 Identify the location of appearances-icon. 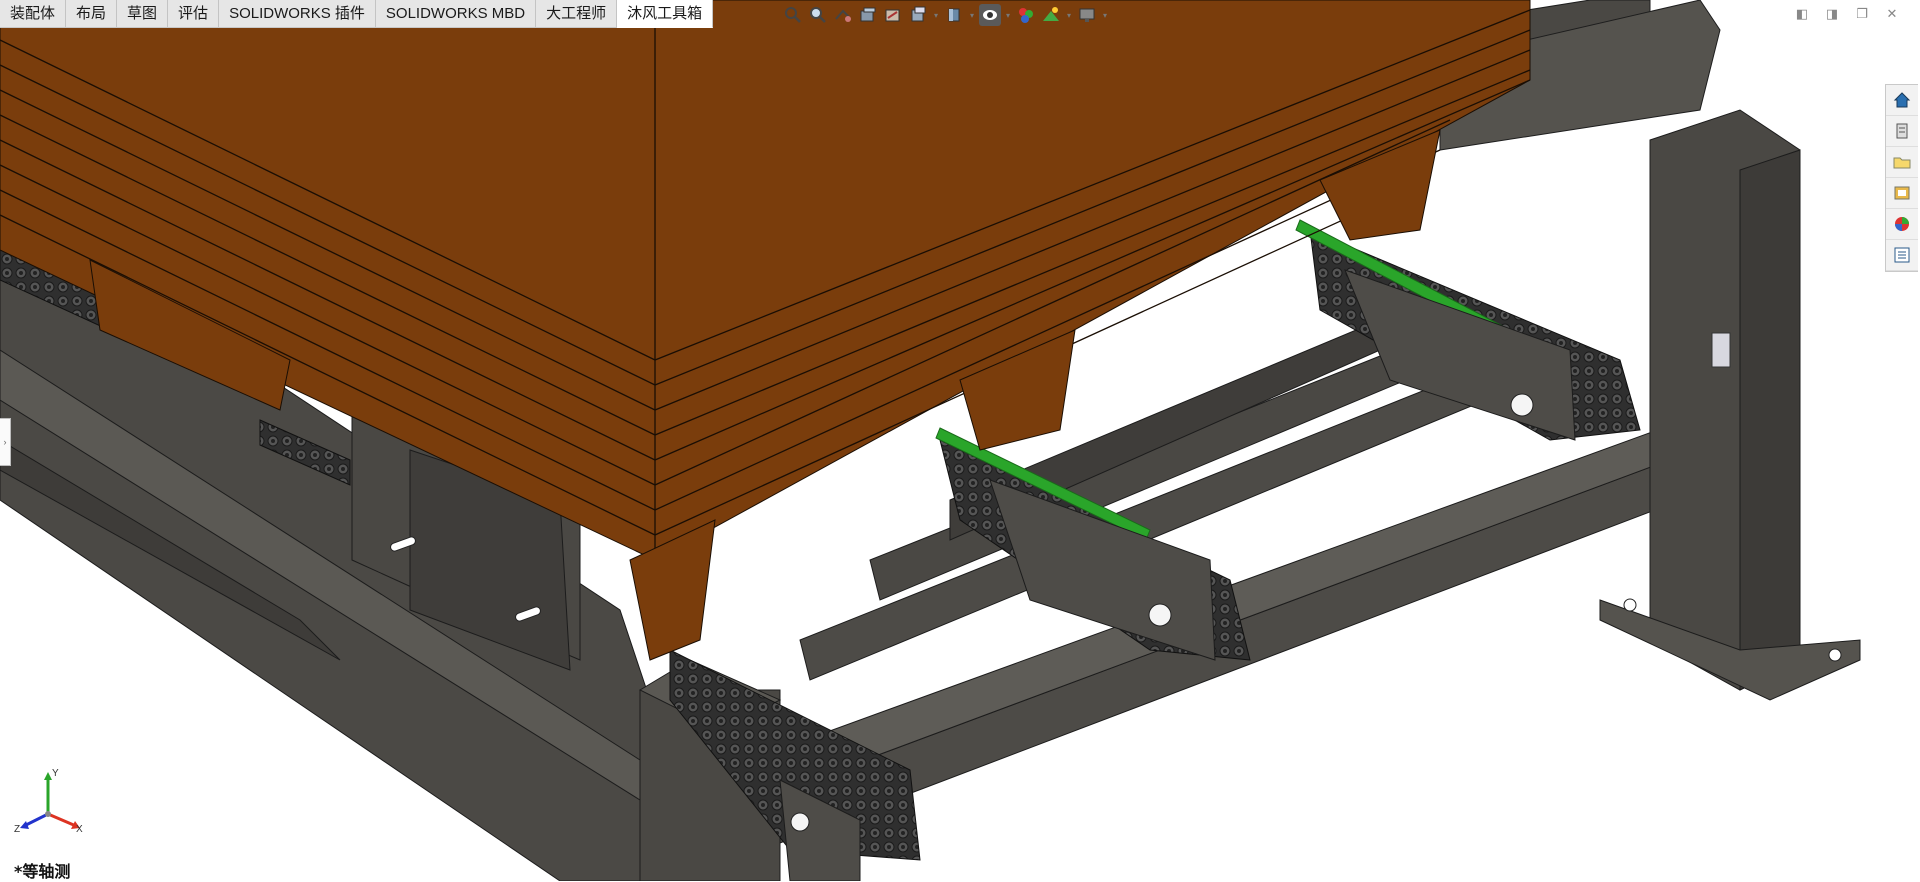
(1902, 224).